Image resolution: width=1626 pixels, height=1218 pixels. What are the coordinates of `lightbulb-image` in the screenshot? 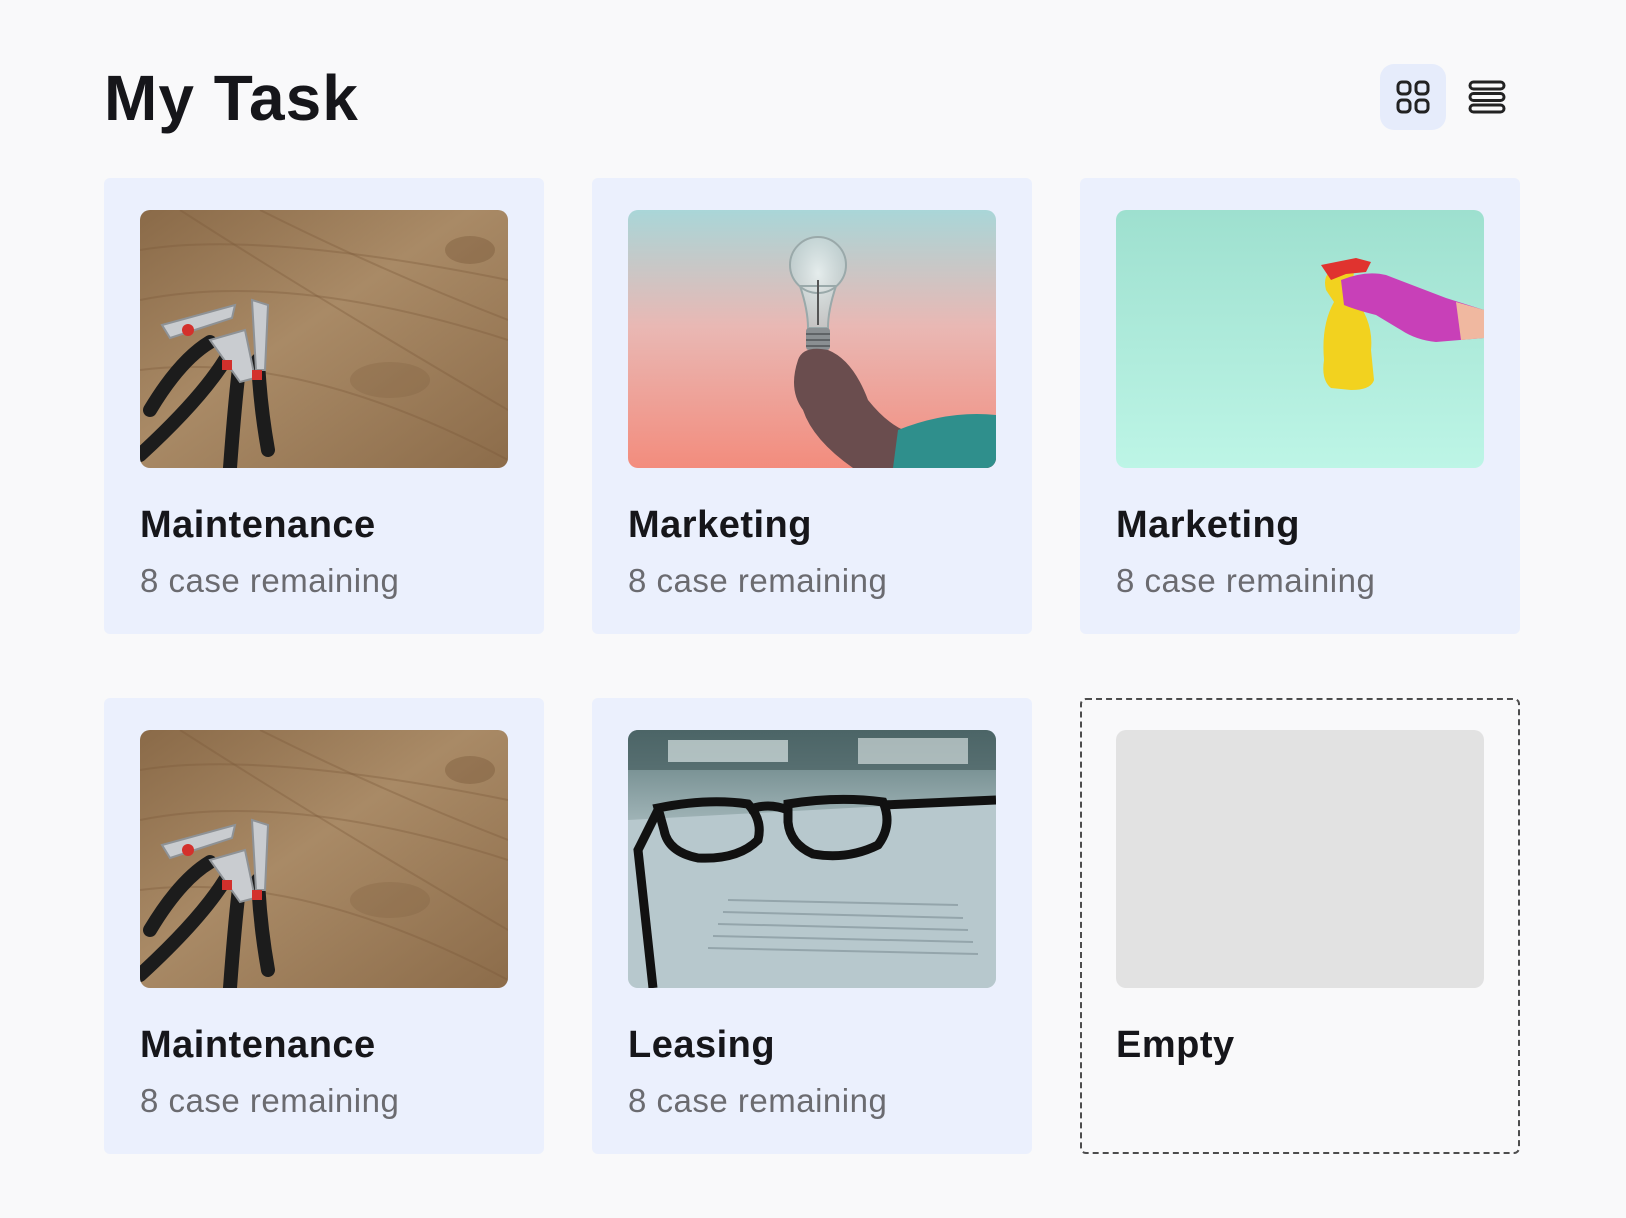 It's located at (812, 339).